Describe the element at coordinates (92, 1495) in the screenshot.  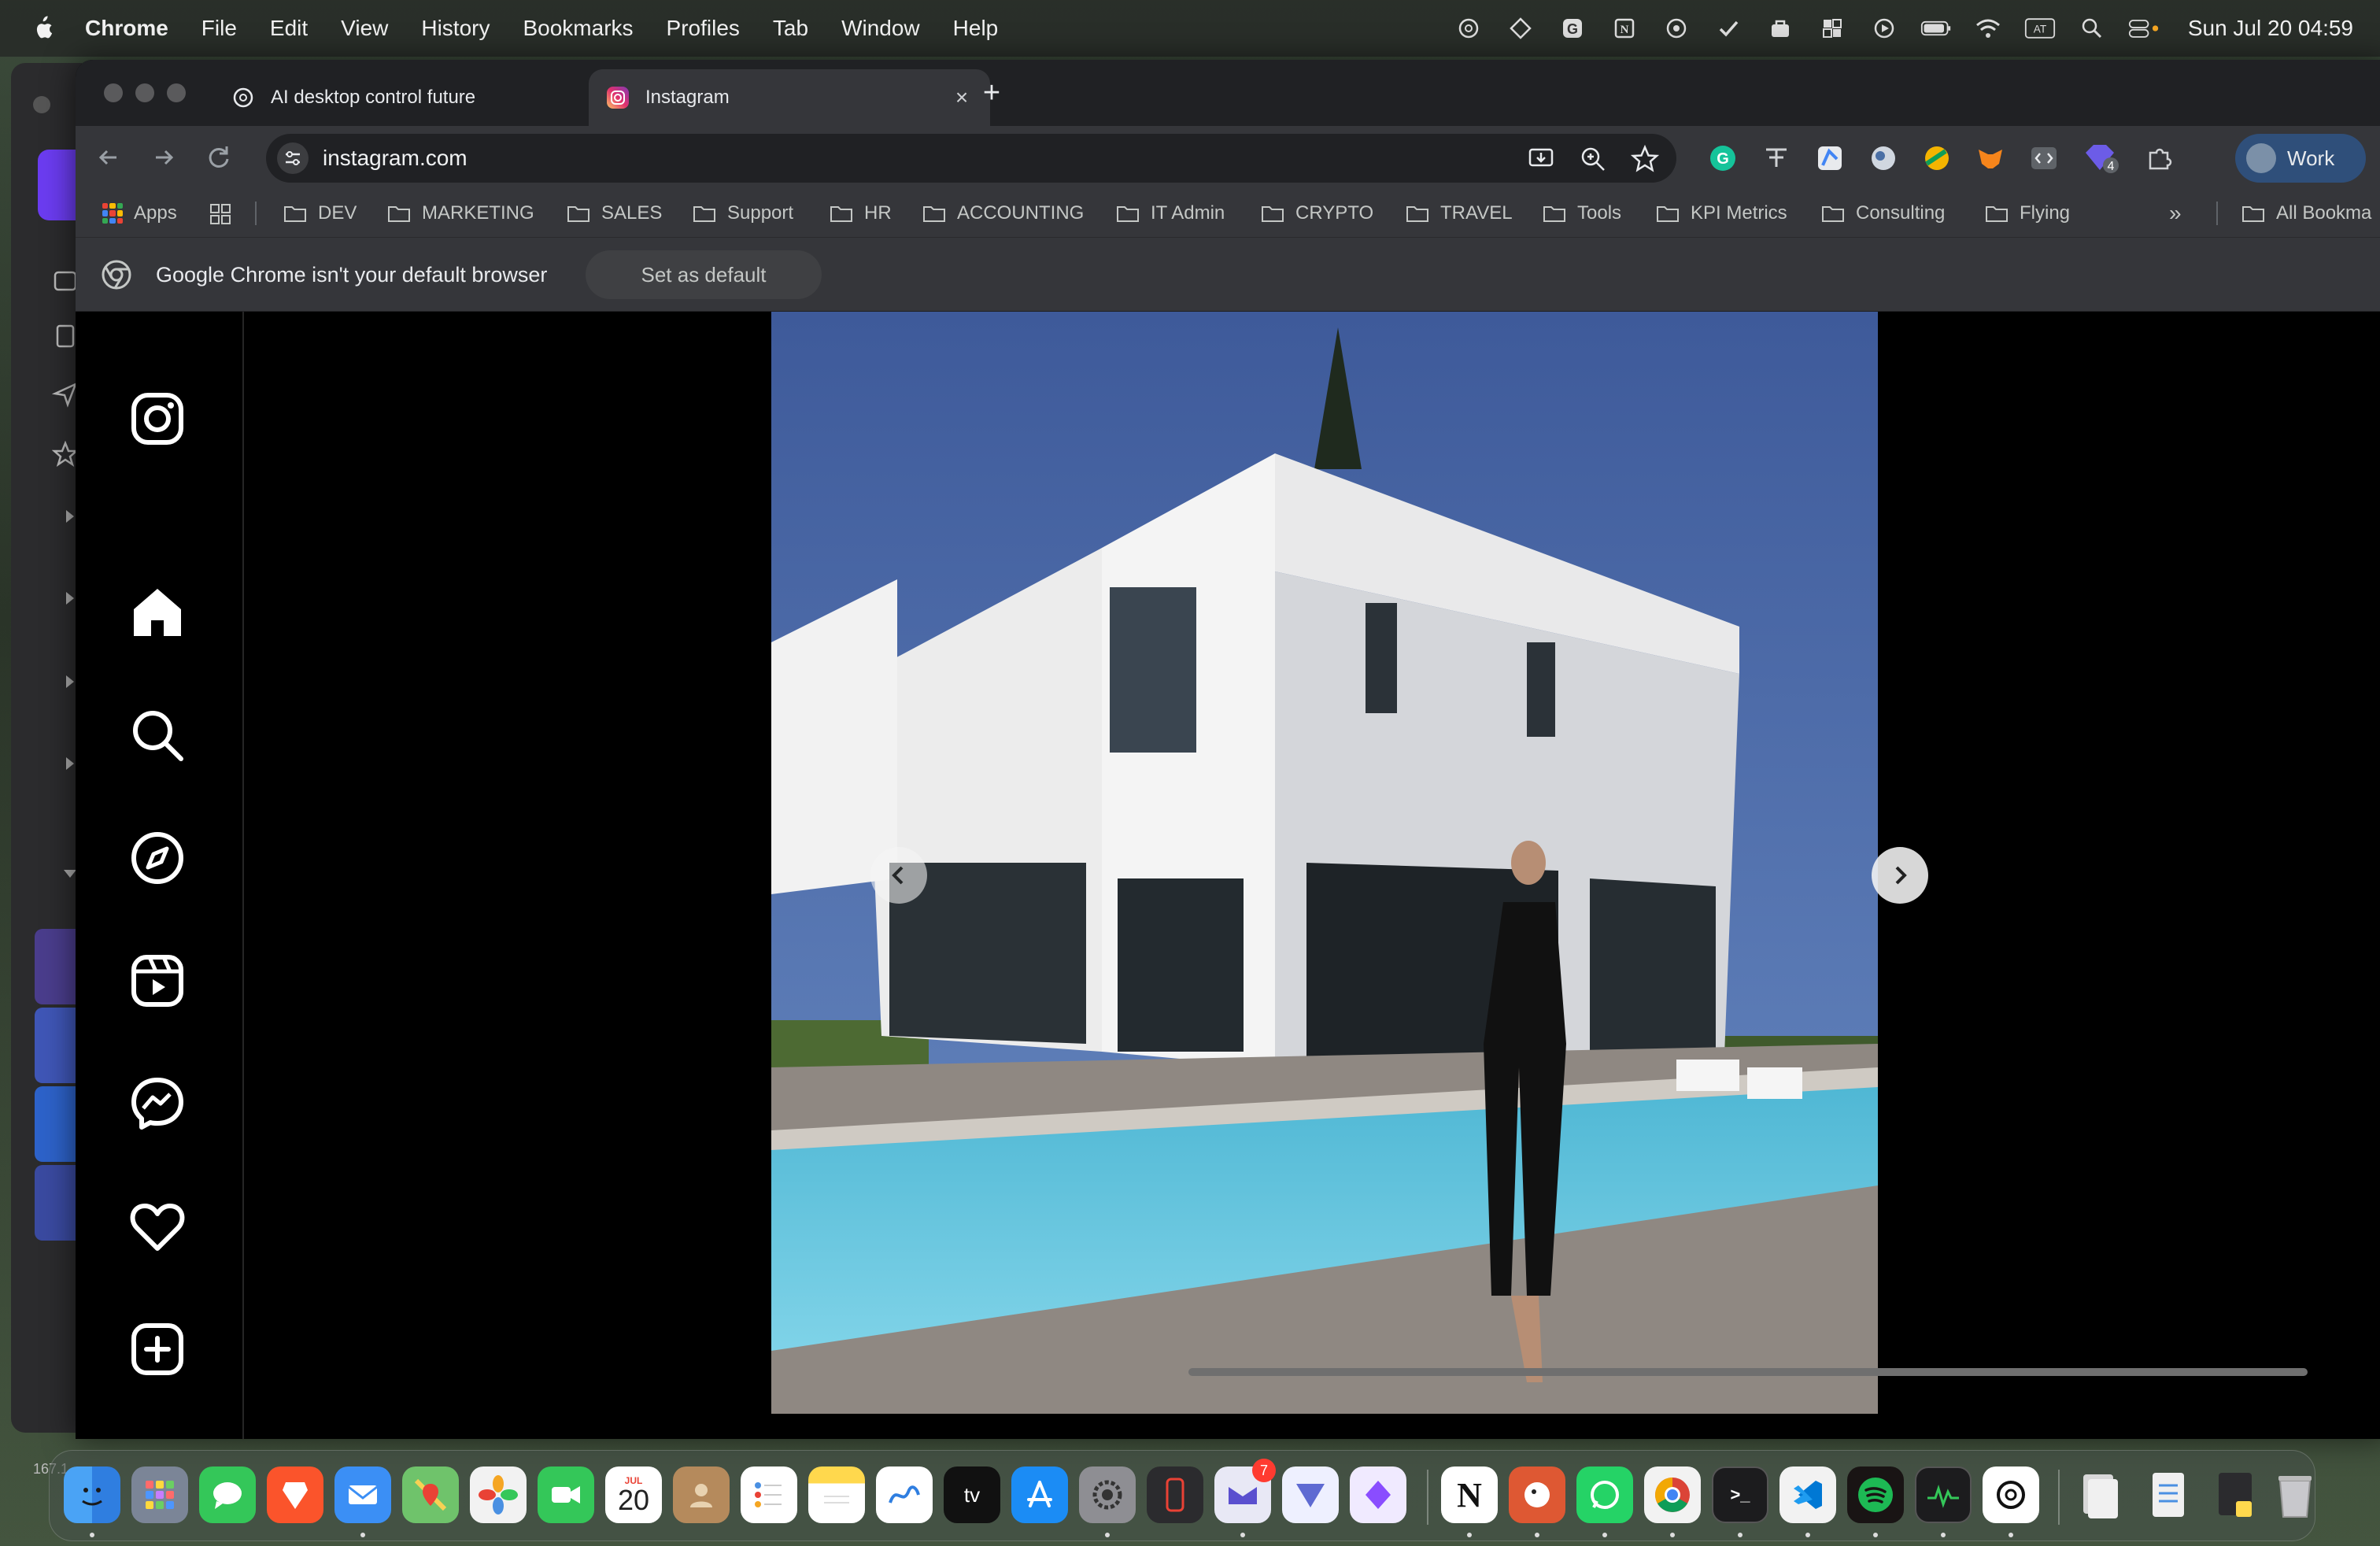
I see `dock-finder` at that location.